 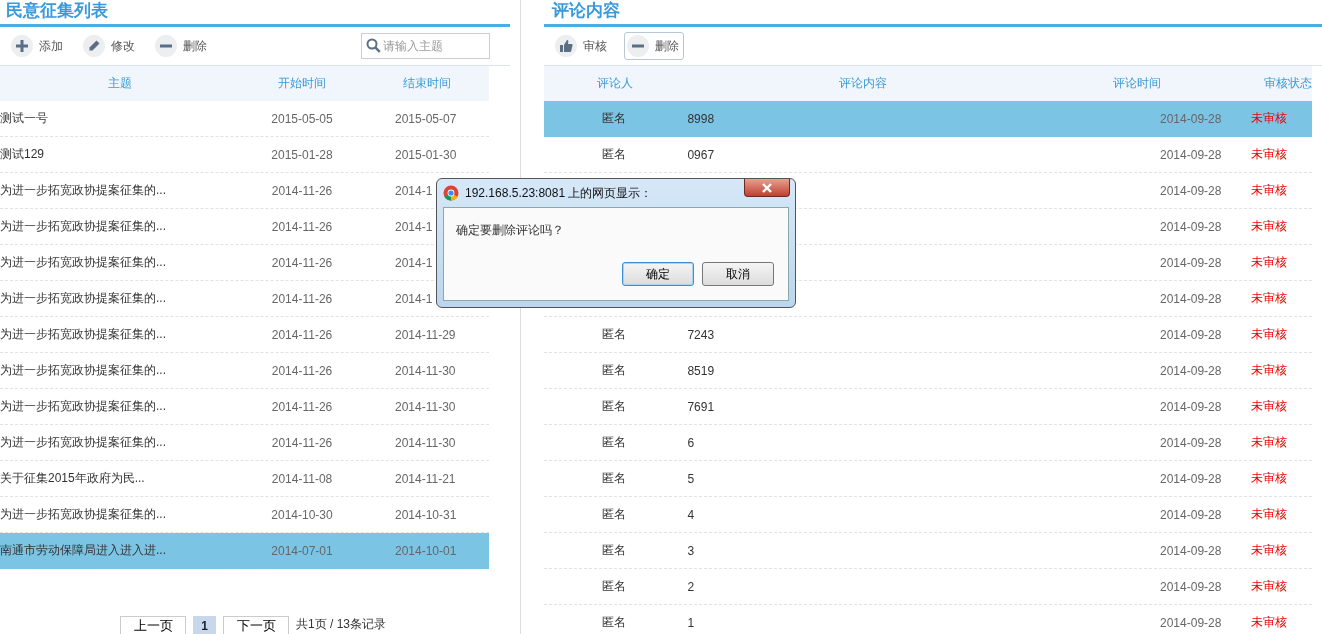 I want to click on record-count: 共1页 / 13条记录, so click(x=341, y=624).